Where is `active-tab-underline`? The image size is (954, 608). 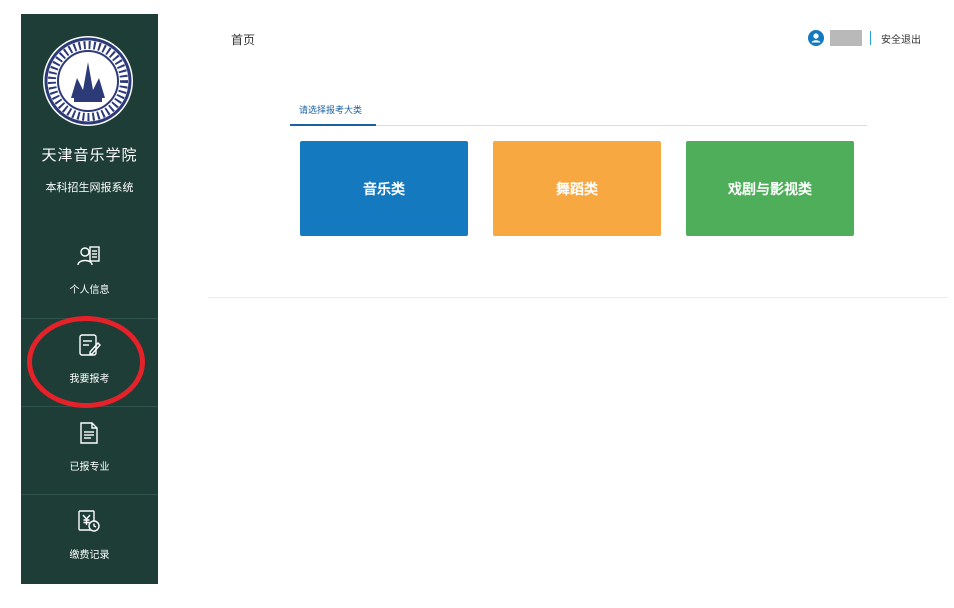
active-tab-underline is located at coordinates (333, 125).